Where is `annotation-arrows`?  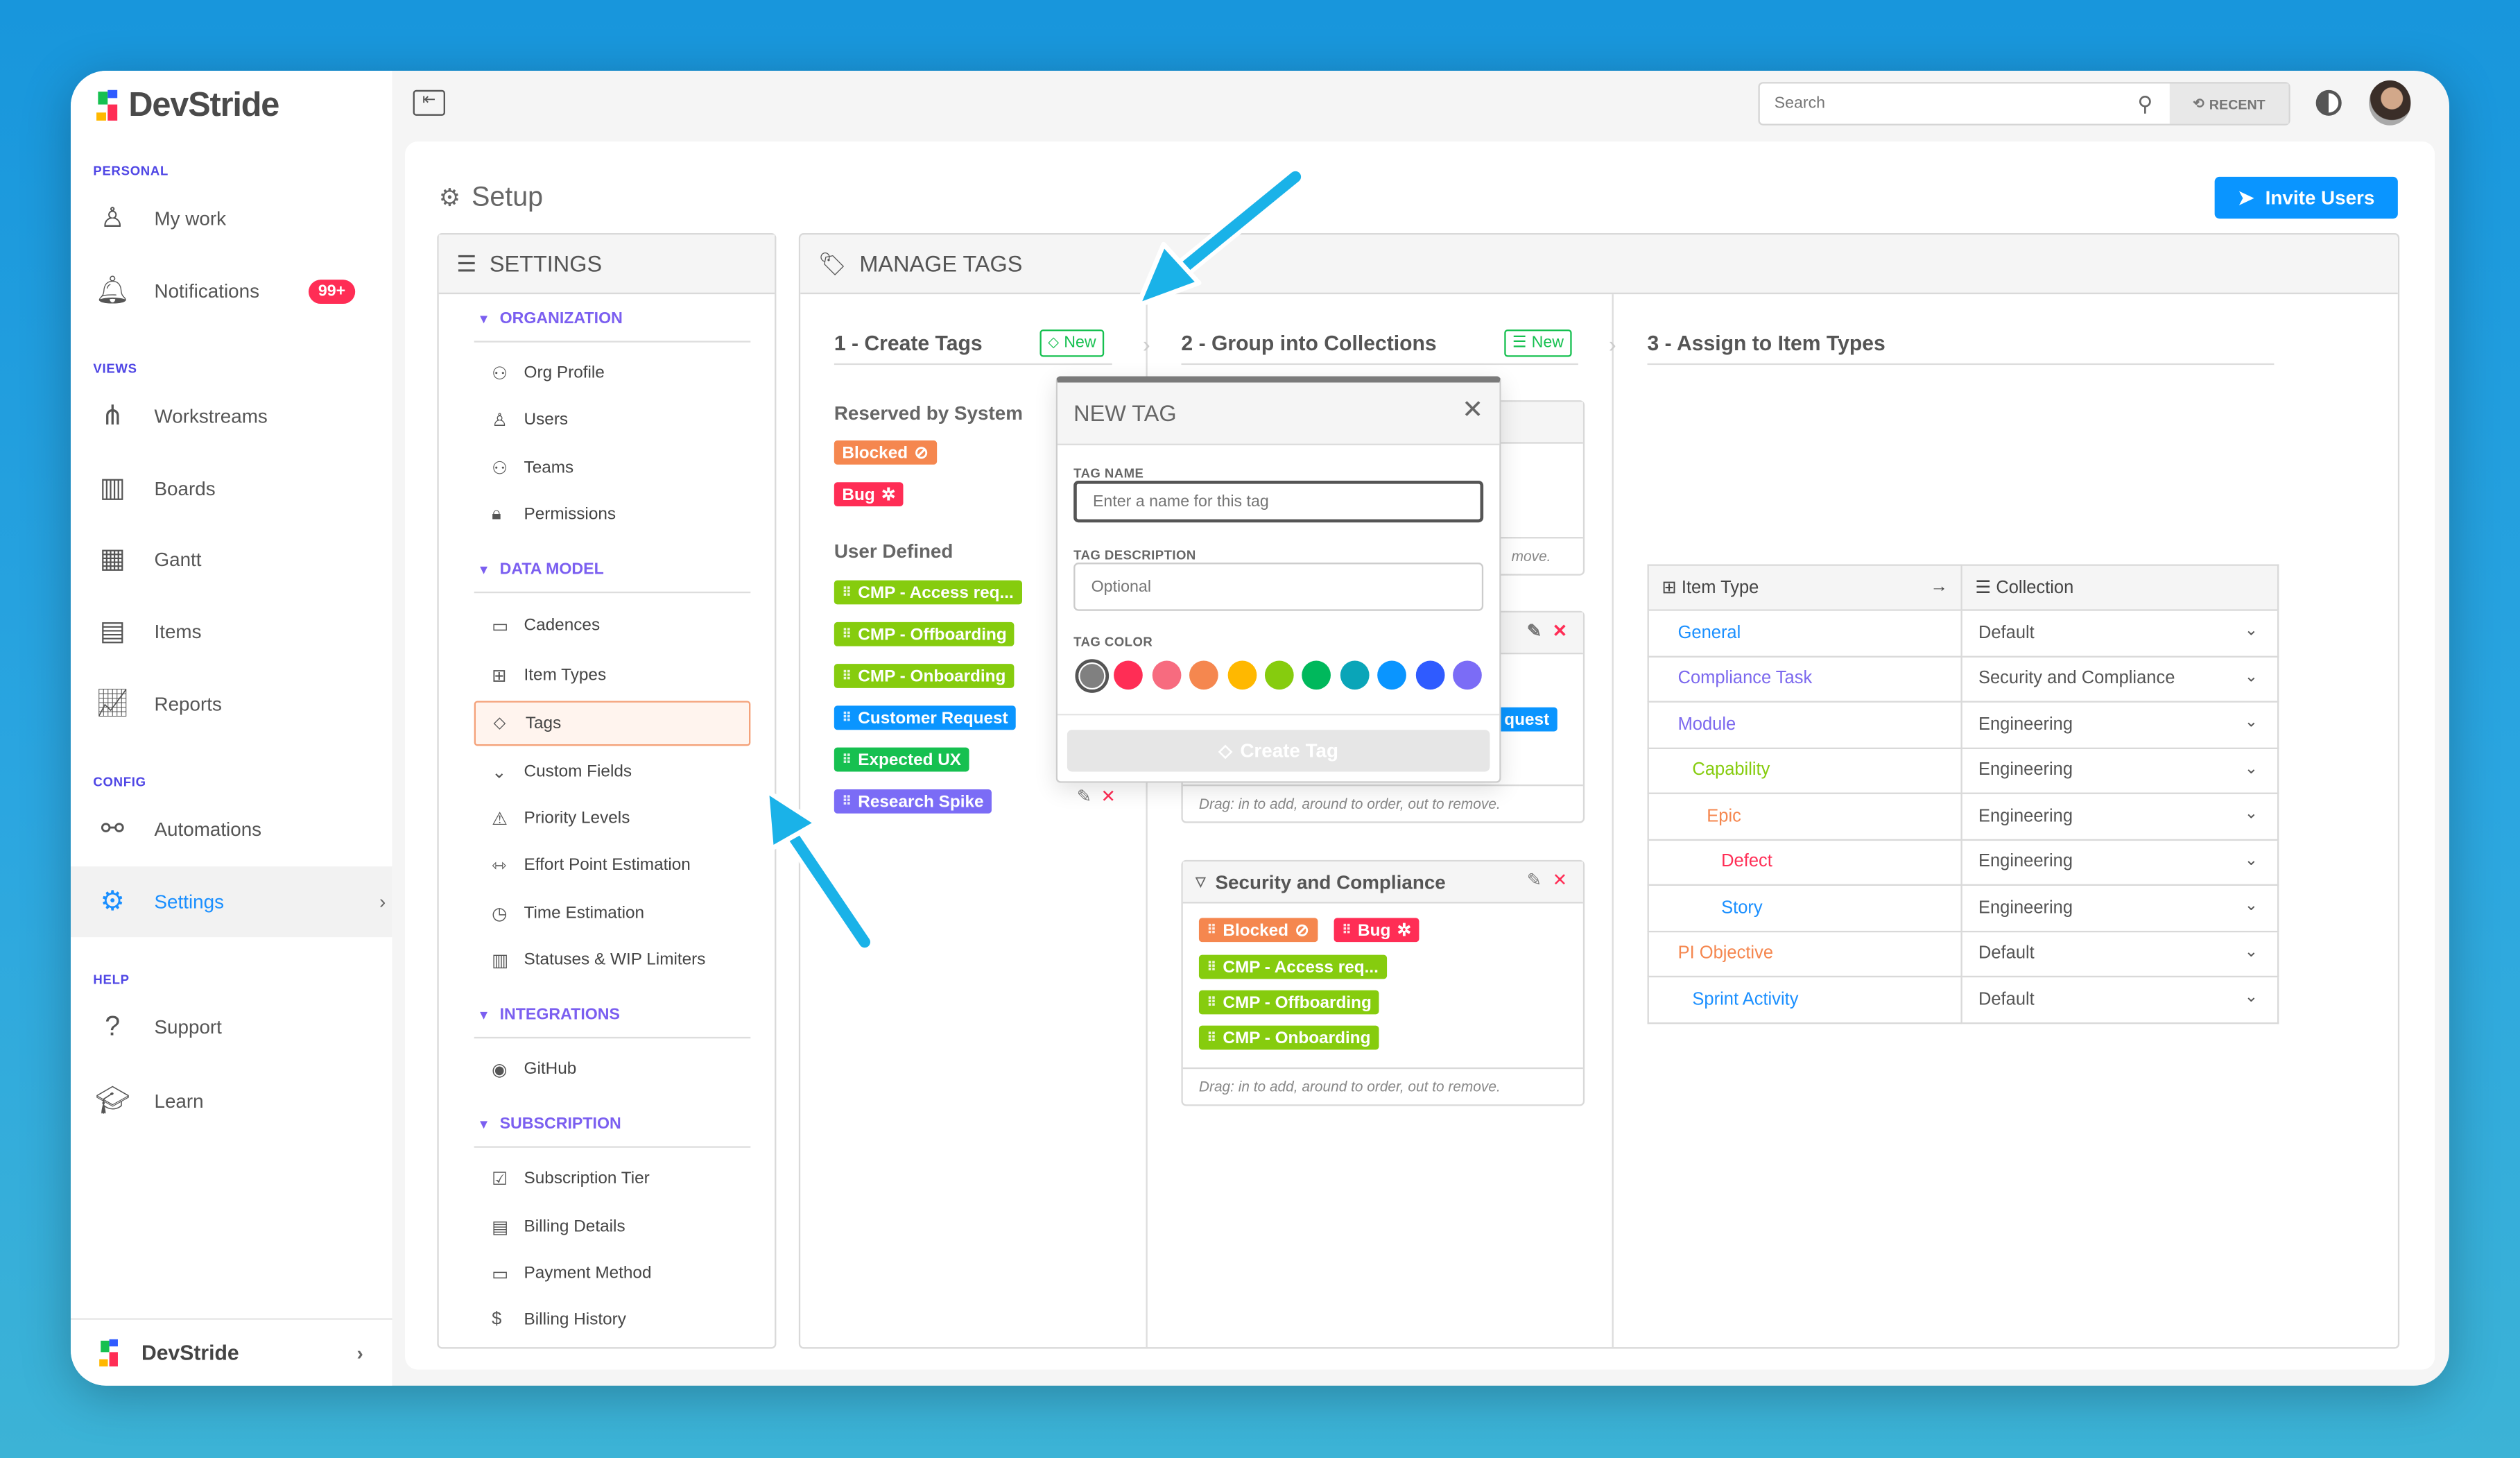 annotation-arrows is located at coordinates (1034, 559).